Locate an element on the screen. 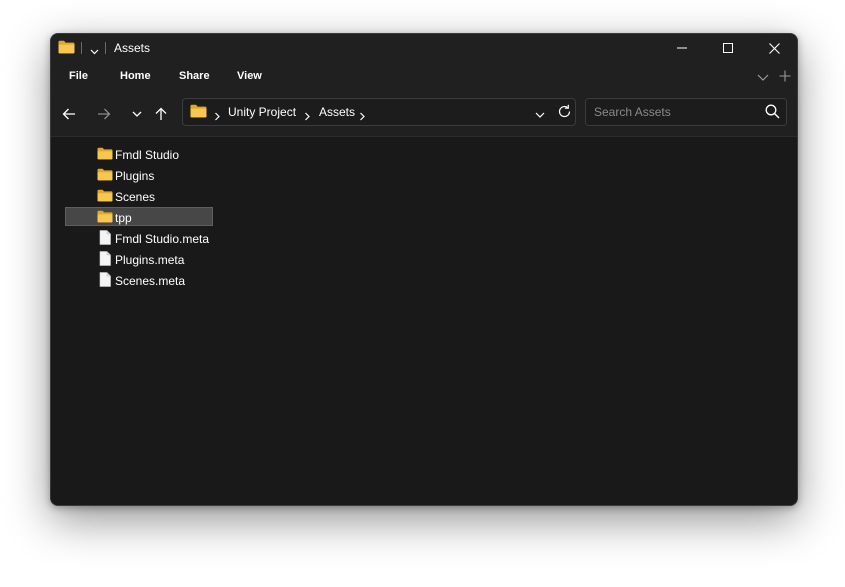  search-input is located at coordinates (674, 112).